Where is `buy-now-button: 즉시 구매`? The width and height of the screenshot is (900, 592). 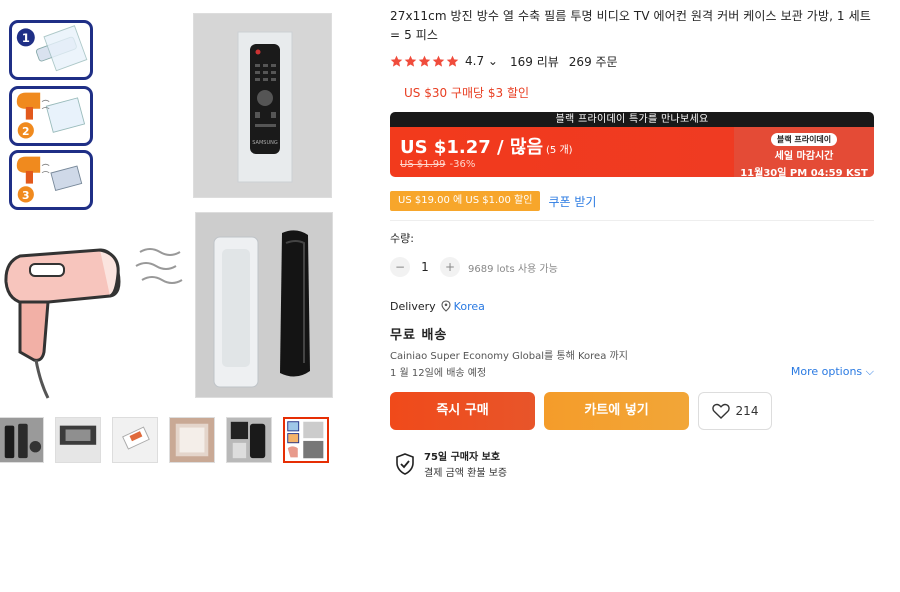
buy-now-button: 즉시 구매 is located at coordinates (462, 410).